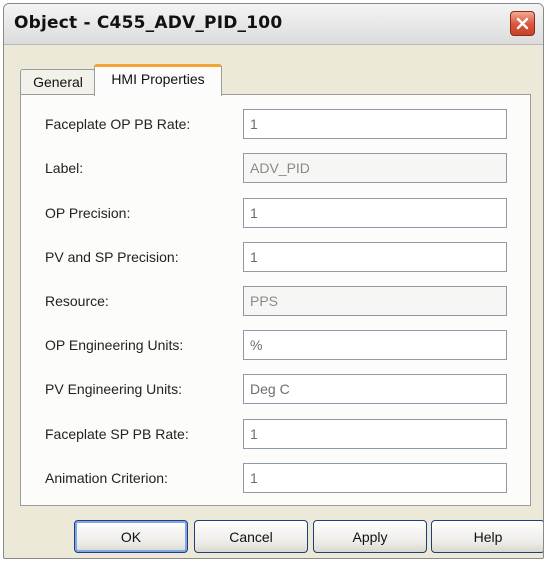 The image size is (550, 565). I want to click on pv-engineering-units-field, so click(375, 389).